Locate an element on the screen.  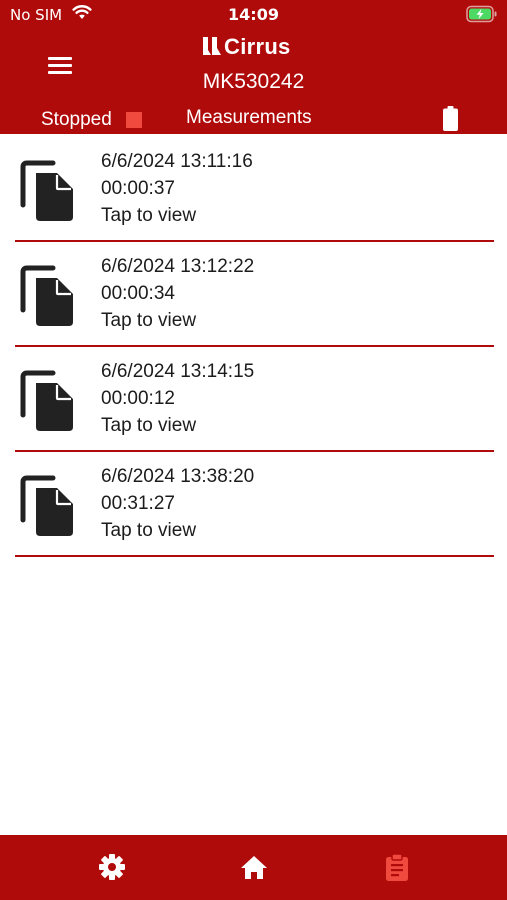
bottom-tab-bar is located at coordinates (253, 867).